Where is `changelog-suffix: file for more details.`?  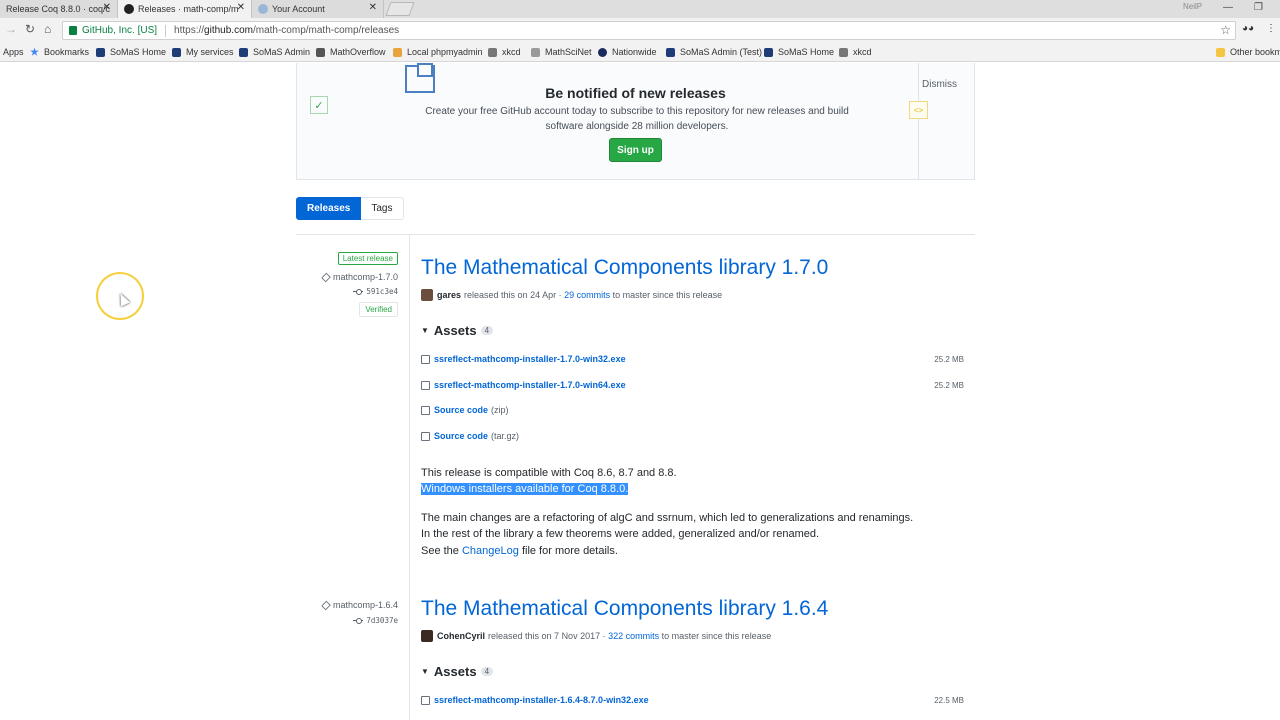
changelog-suffix: file for more details. is located at coordinates (569, 551).